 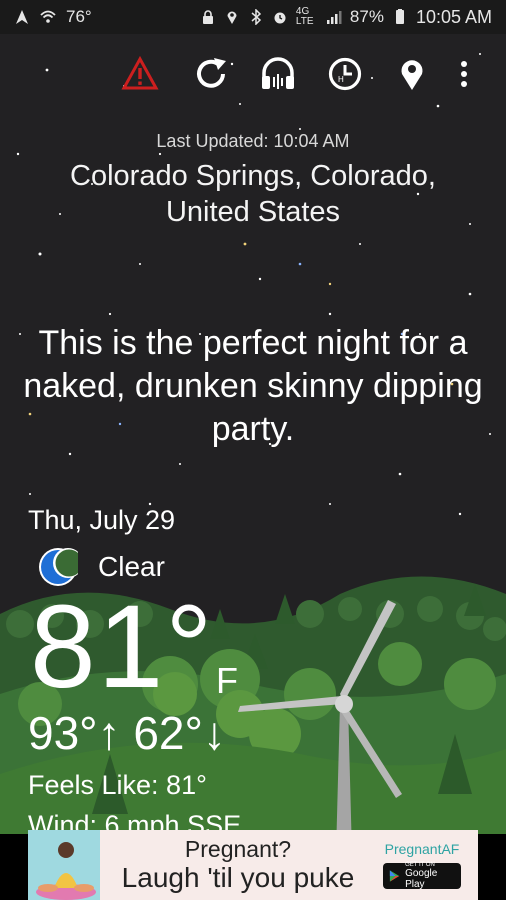 I want to click on clock: 10:05 AM, so click(x=453, y=16).